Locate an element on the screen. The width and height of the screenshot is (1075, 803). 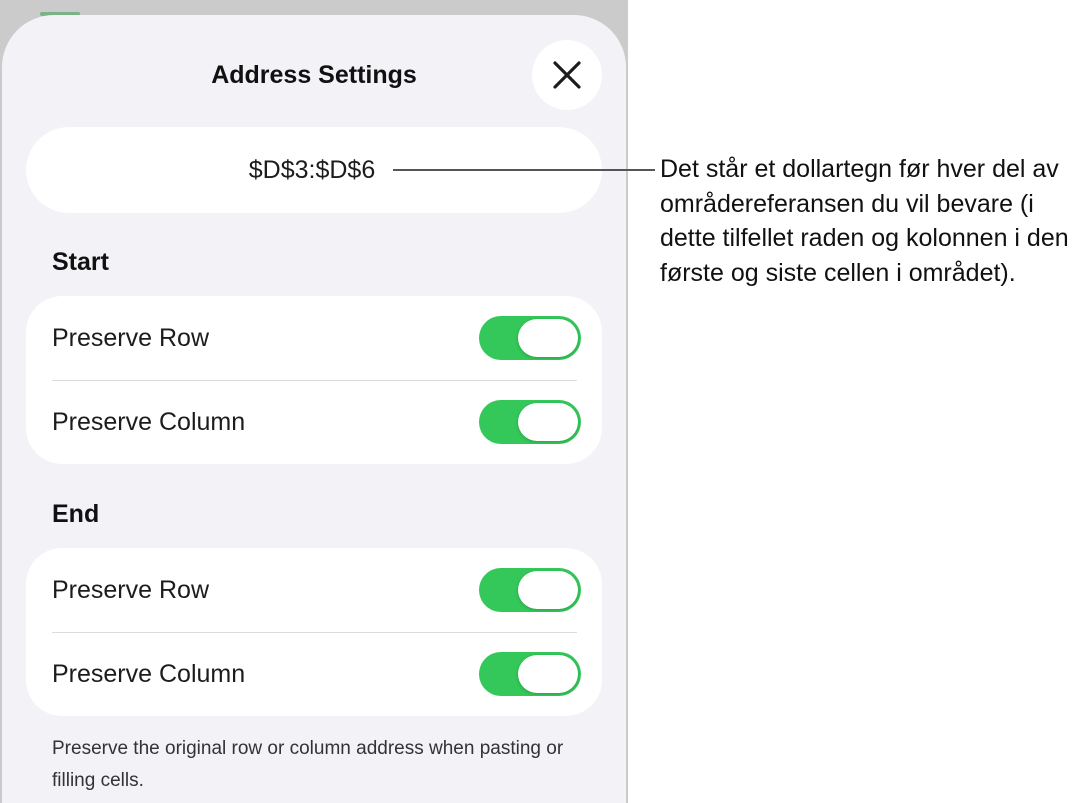
start-heading: Start is located at coordinates (80, 262).